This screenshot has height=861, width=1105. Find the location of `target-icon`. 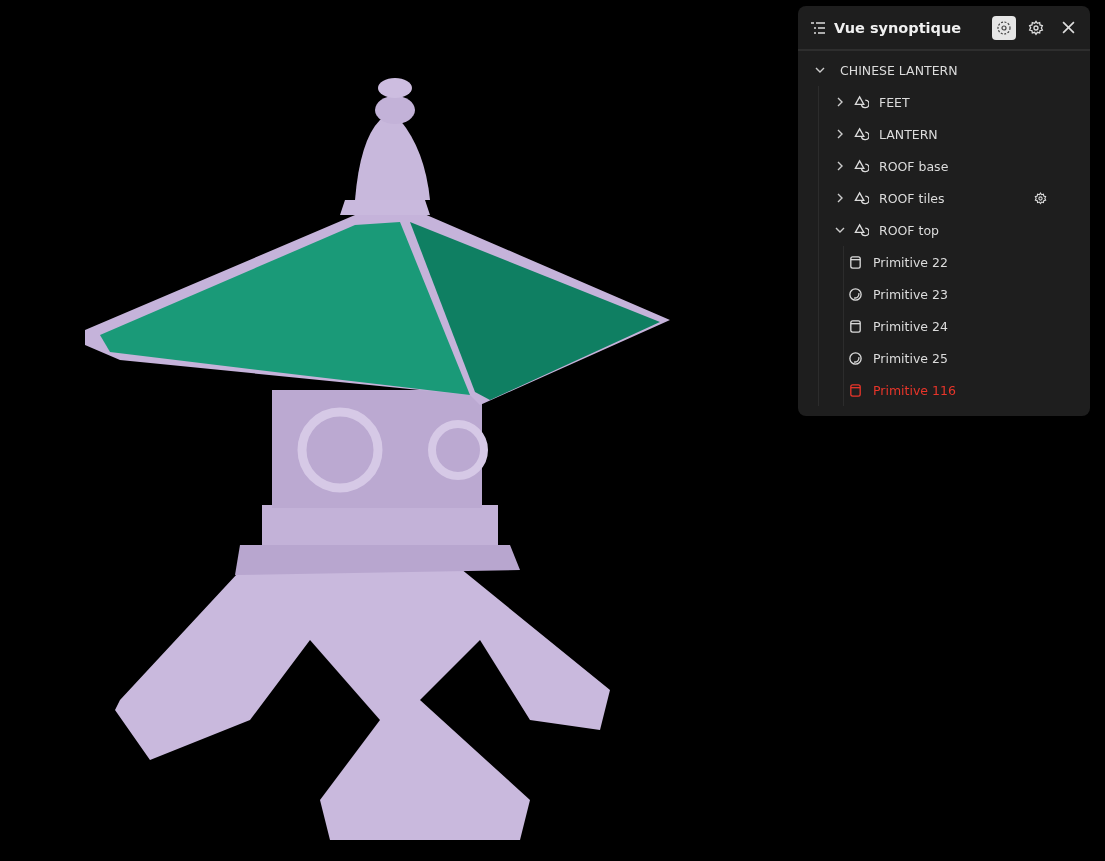

target-icon is located at coordinates (1004, 27).